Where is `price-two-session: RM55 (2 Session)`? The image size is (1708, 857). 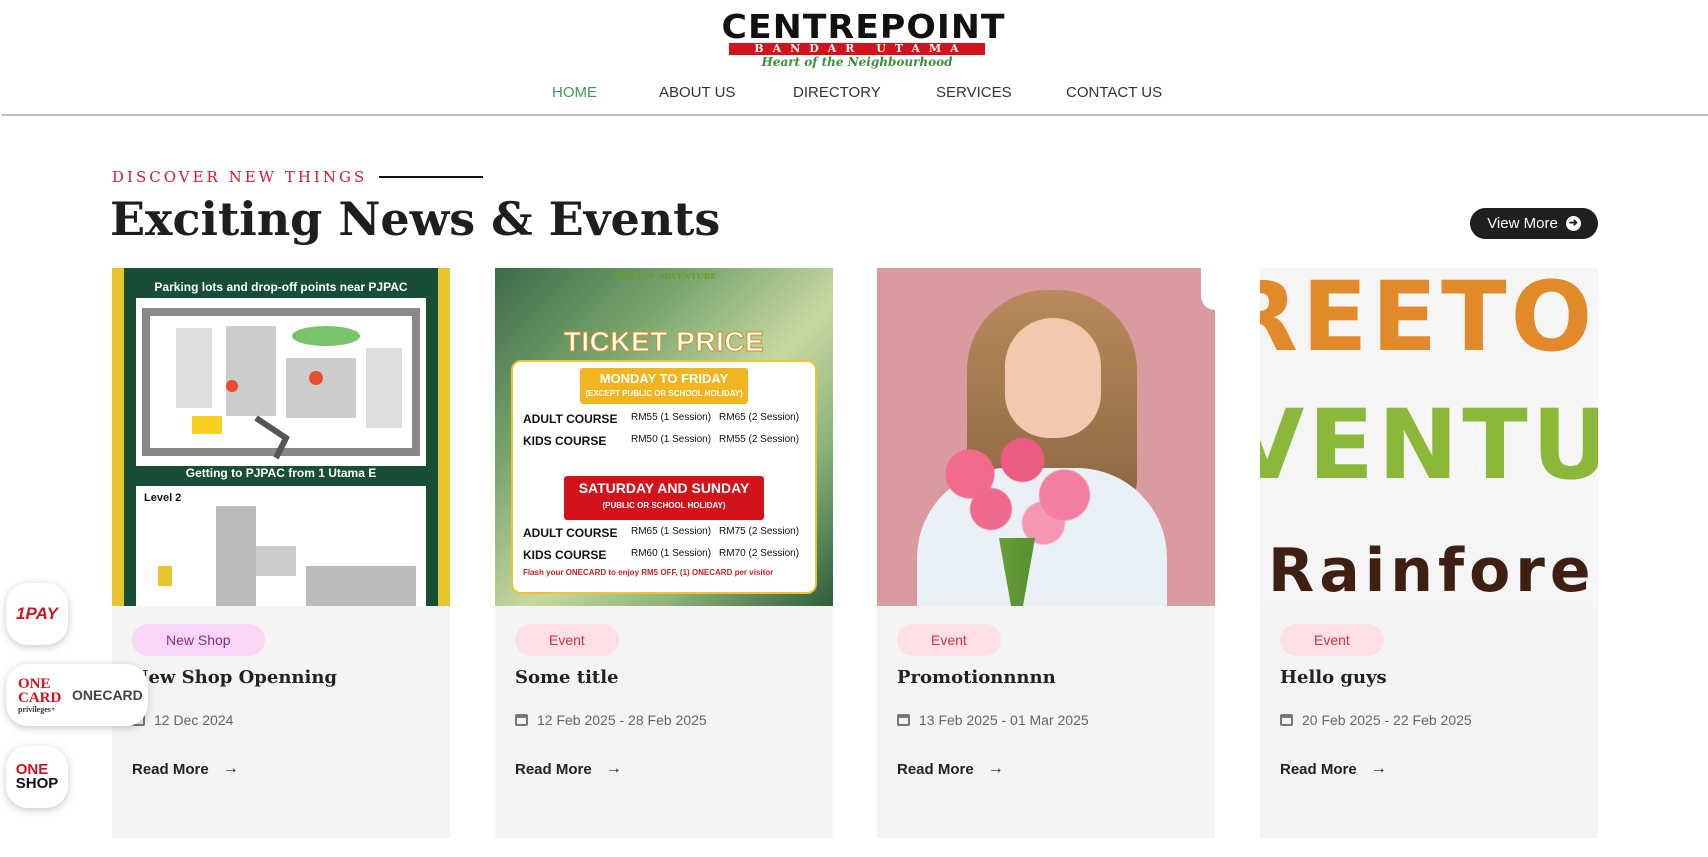
price-two-session: RM55 (2 Session) is located at coordinates (759, 439).